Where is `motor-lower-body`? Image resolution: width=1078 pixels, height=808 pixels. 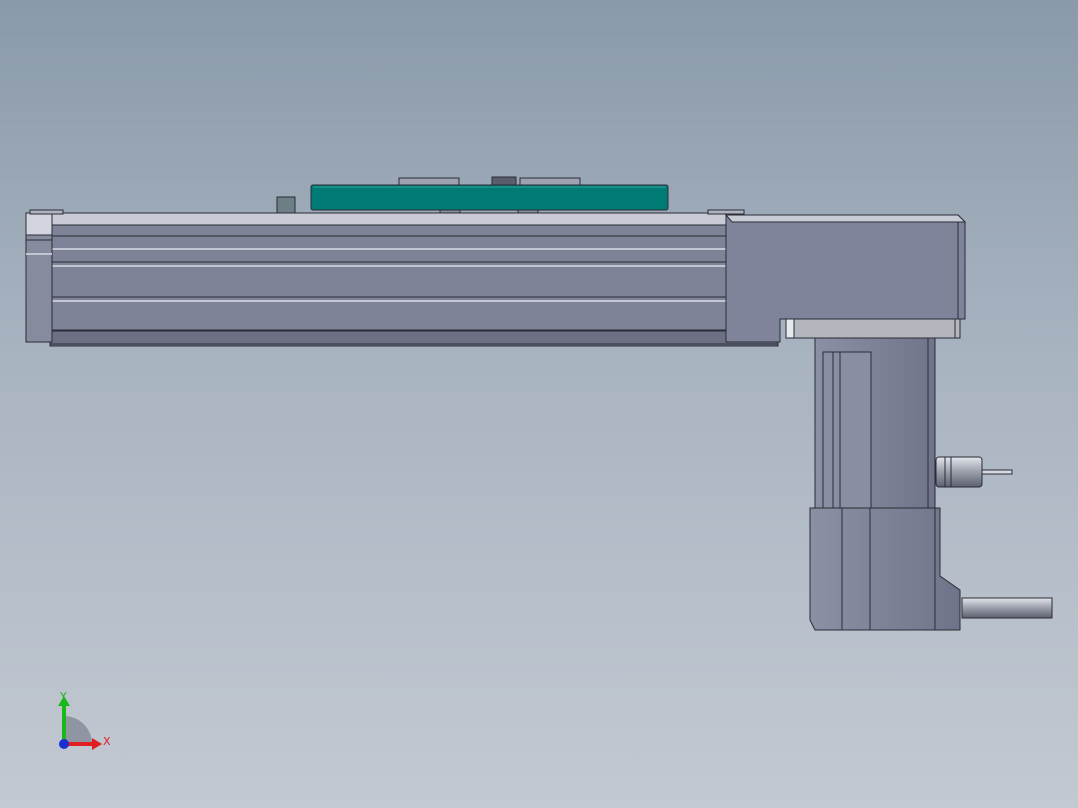
motor-lower-body is located at coordinates (885, 569).